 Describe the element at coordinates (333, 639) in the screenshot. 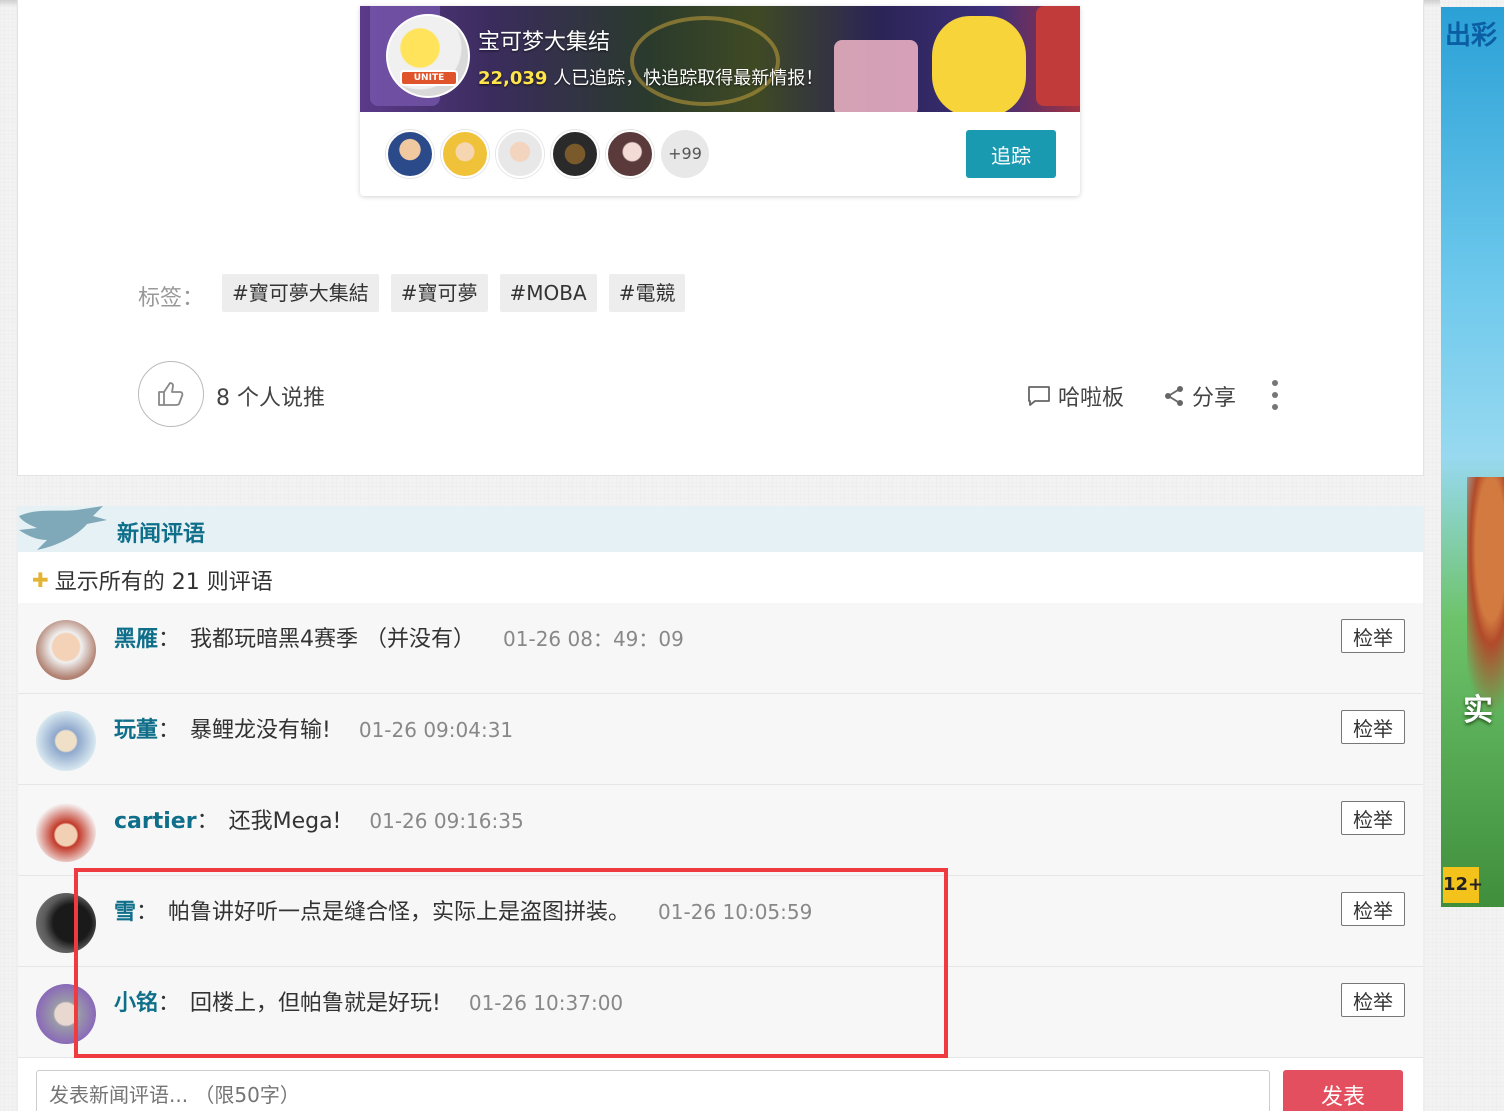

I see `comment-text: 我都玩暗黑4赛季 （并没有）` at that location.